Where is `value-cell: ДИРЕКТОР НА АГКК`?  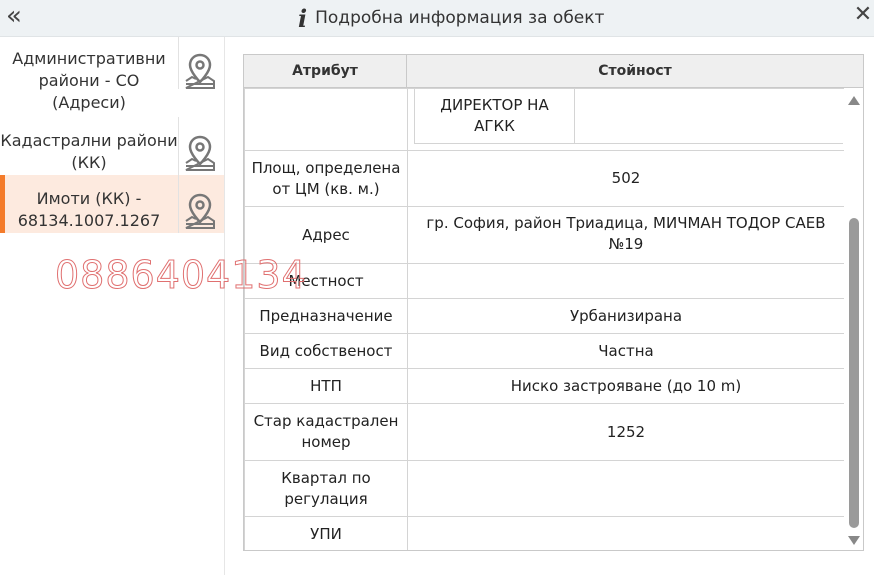
value-cell: ДИРЕКТОР НА АГКК is located at coordinates (625, 119).